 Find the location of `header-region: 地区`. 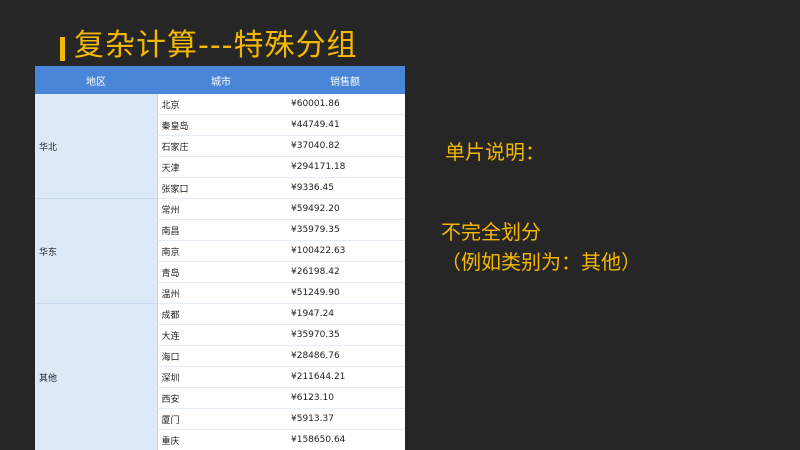

header-region: 地区 is located at coordinates (96, 80).